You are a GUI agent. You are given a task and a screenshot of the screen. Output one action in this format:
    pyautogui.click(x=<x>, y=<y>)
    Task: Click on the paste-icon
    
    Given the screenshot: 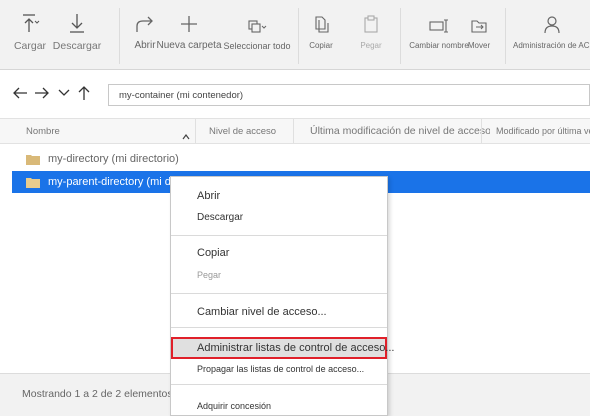 What is the action you would take?
    pyautogui.click(x=371, y=19)
    